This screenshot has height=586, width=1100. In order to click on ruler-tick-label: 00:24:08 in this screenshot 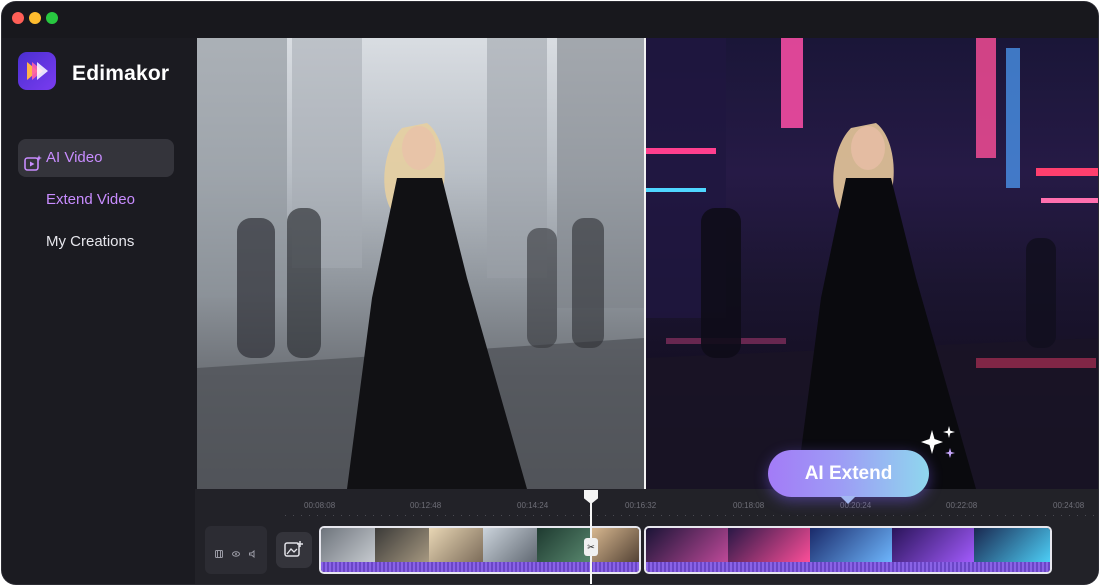, I will do `click(1069, 505)`.